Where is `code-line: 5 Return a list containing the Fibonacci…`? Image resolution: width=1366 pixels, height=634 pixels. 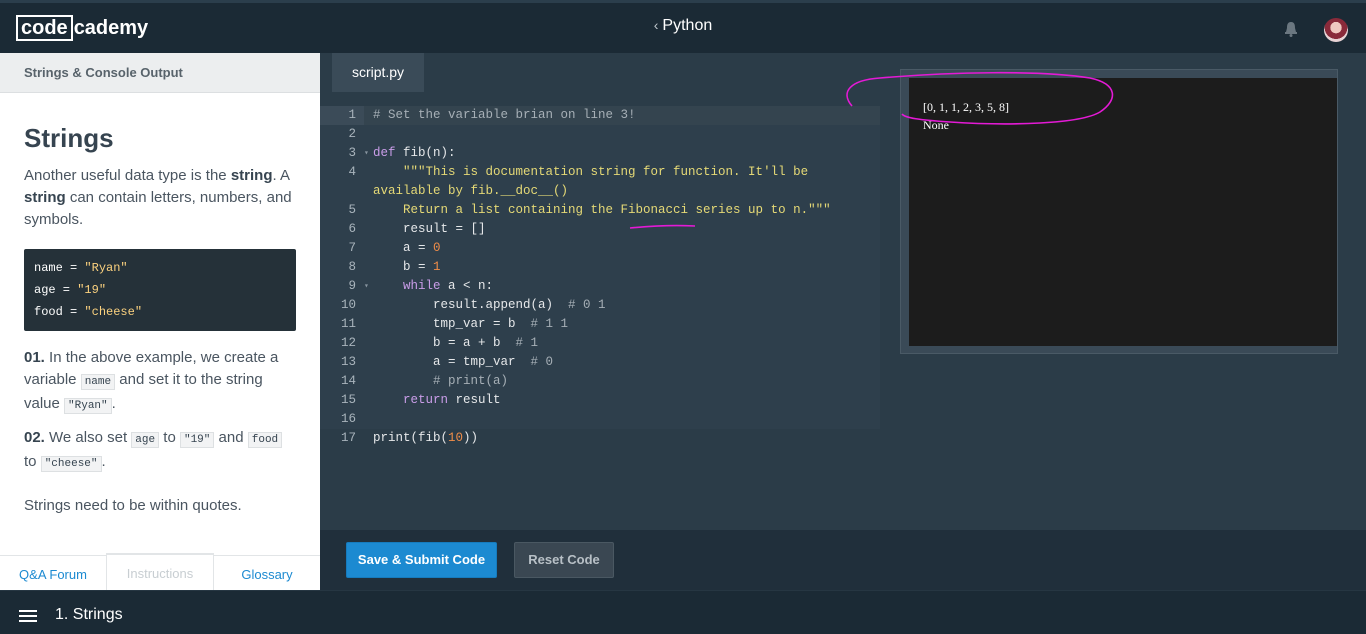 code-line: 5 Return a list containing the Fibonacci… is located at coordinates (600, 210).